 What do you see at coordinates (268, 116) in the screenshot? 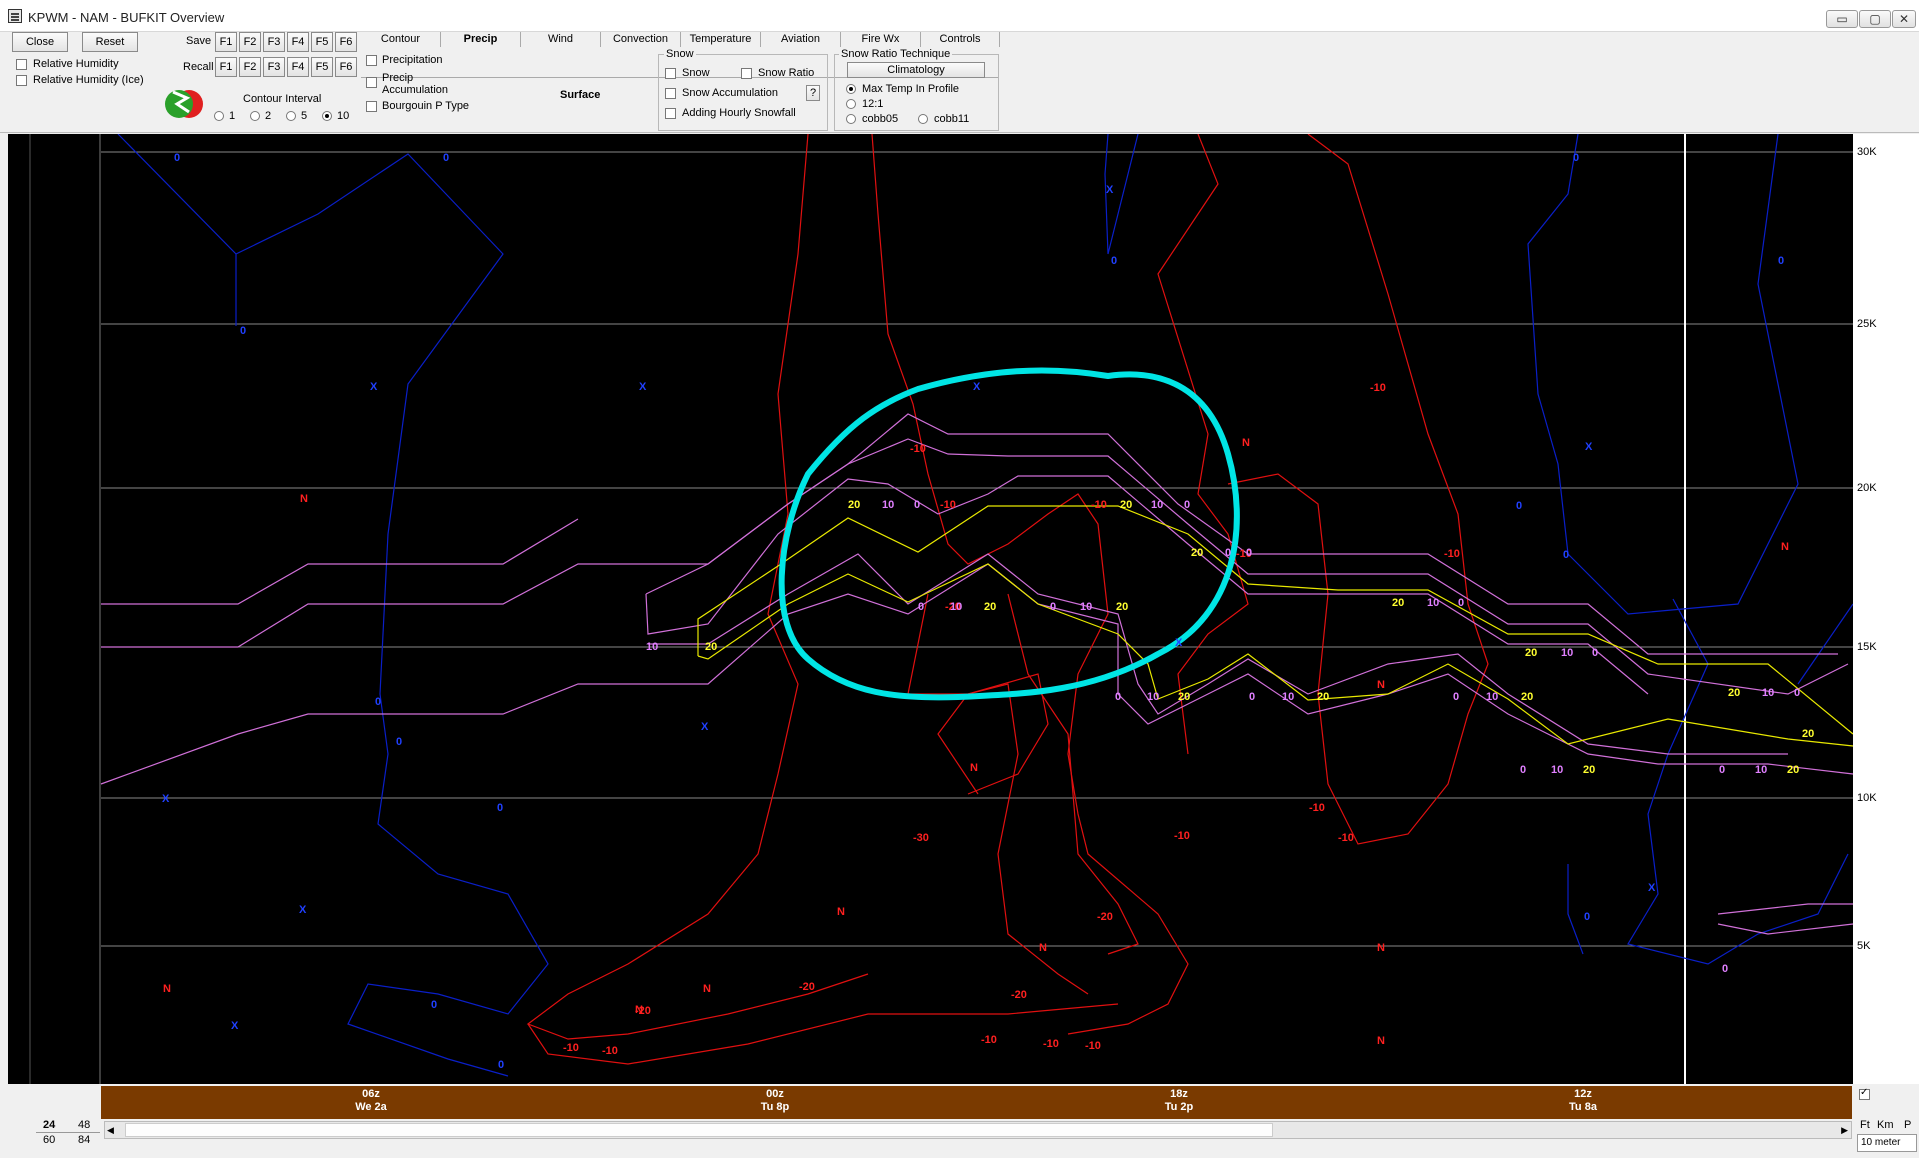
I see `contour-2-label: 2` at bounding box center [268, 116].